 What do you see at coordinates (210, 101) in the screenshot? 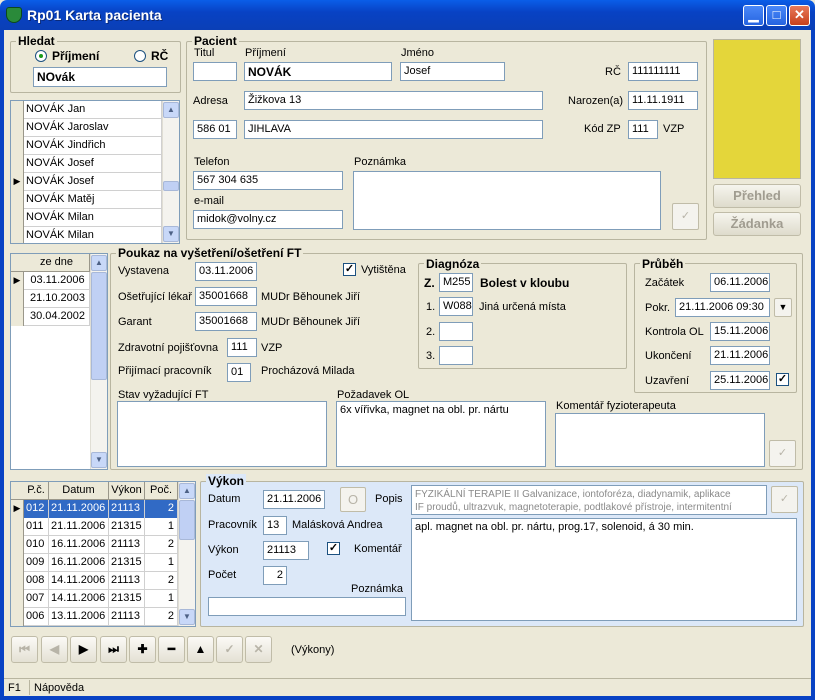
I see `label-adresa: Adresa` at bounding box center [210, 101].